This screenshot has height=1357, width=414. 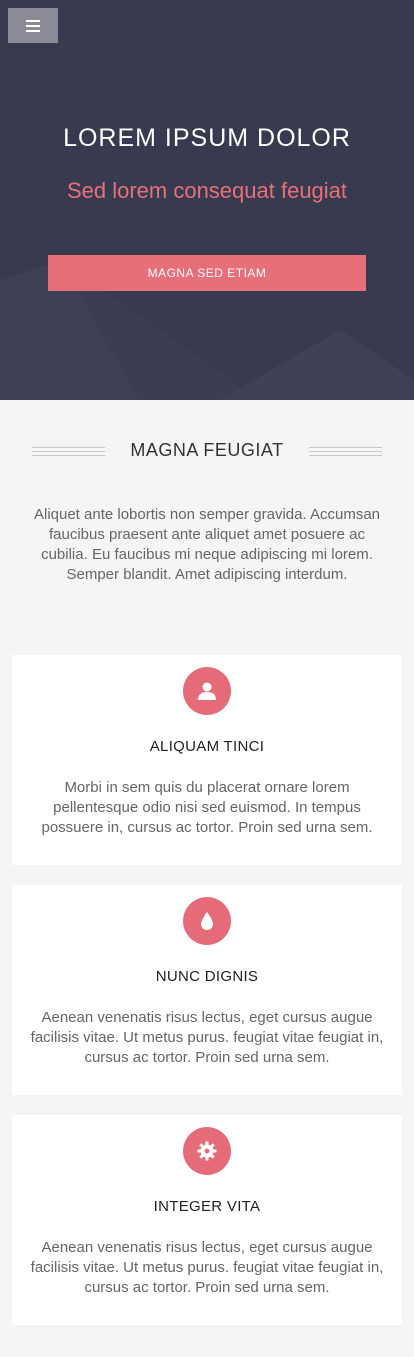 What do you see at coordinates (207, 138) in the screenshot?
I see `hero-title: LOREM IPSUM DOLOR` at bounding box center [207, 138].